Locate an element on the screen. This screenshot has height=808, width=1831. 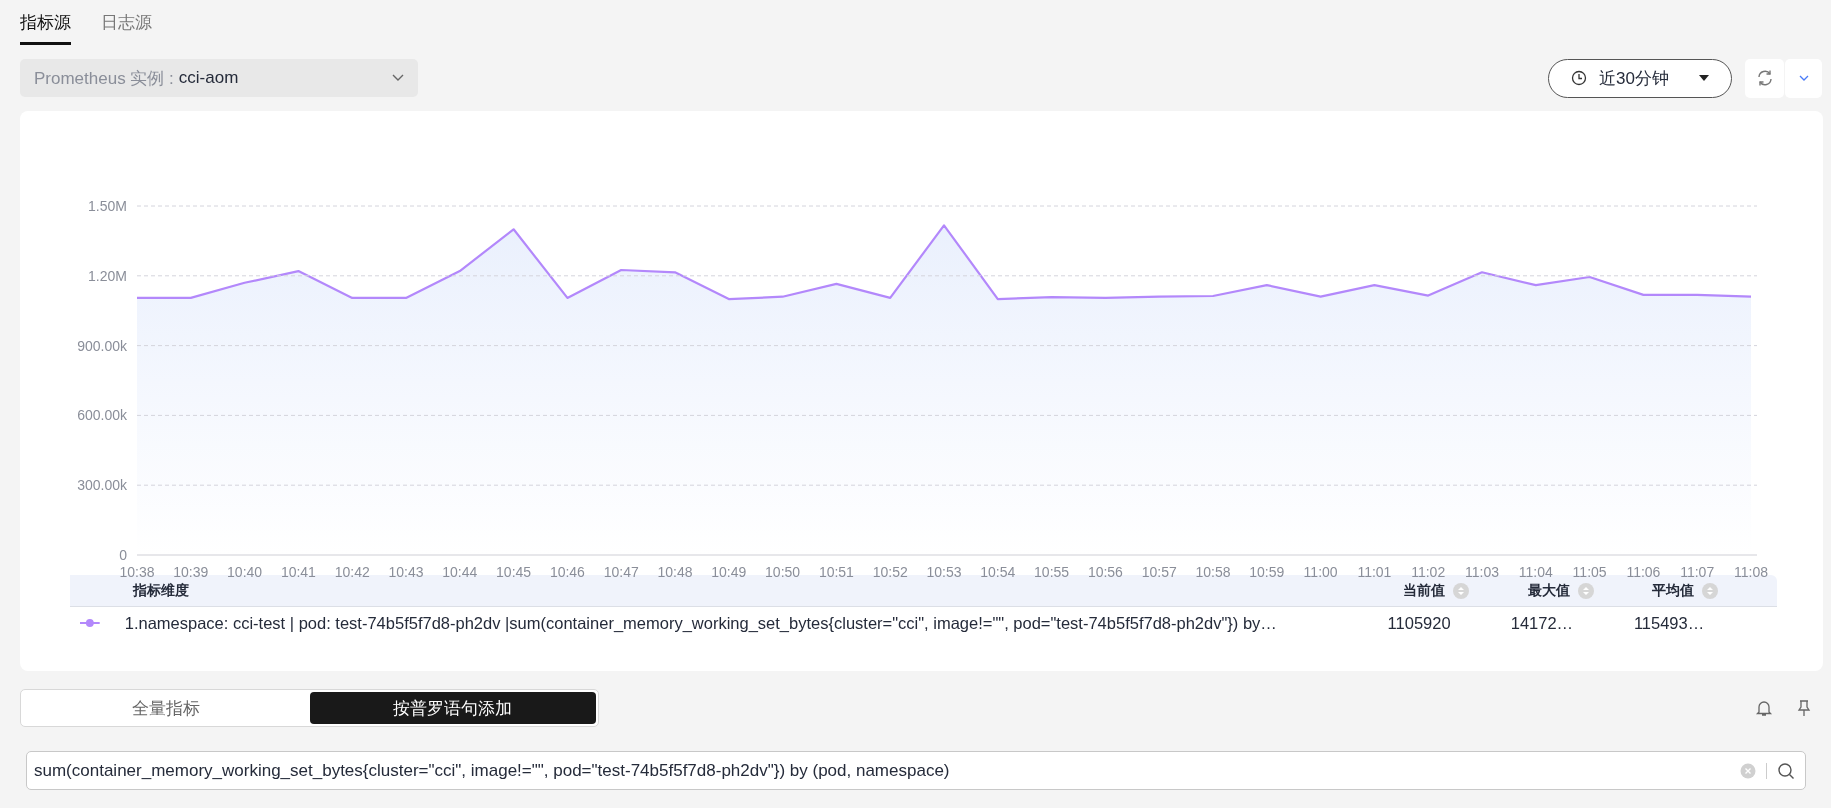
time-range-button: 近30分钟 is located at coordinates (1640, 78).